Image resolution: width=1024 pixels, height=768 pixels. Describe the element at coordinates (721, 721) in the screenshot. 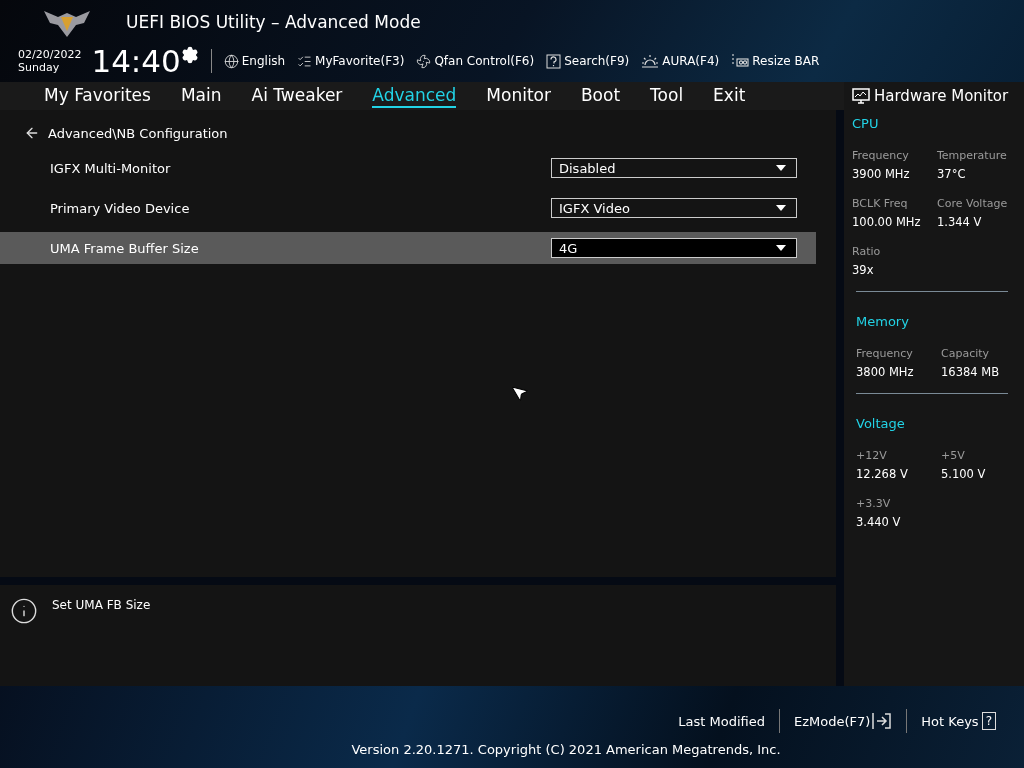

I see `last-modified-link: Last Modified` at that location.